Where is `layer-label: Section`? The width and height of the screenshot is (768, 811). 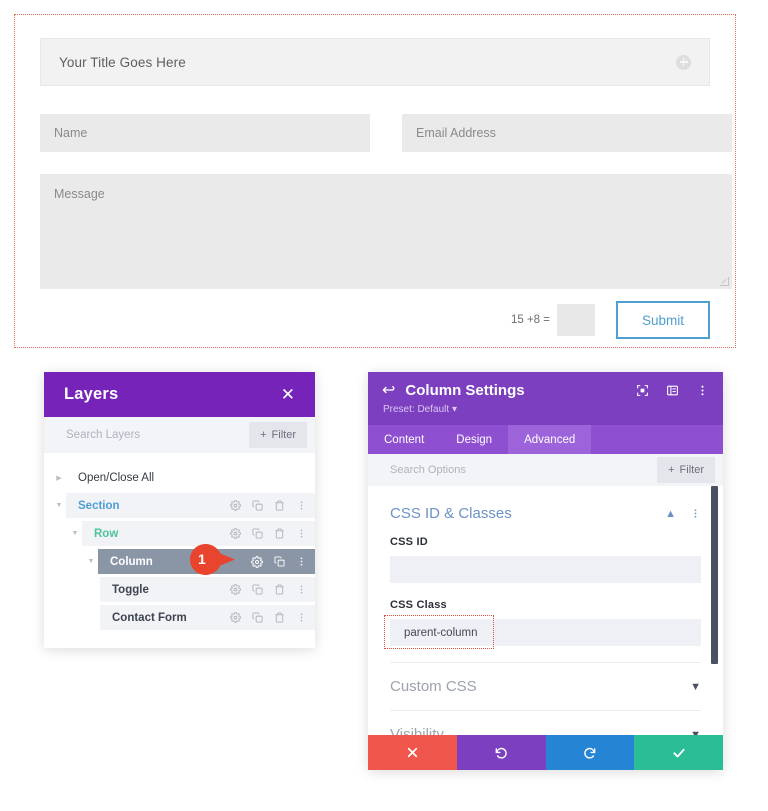
layer-label: Section is located at coordinates (99, 505).